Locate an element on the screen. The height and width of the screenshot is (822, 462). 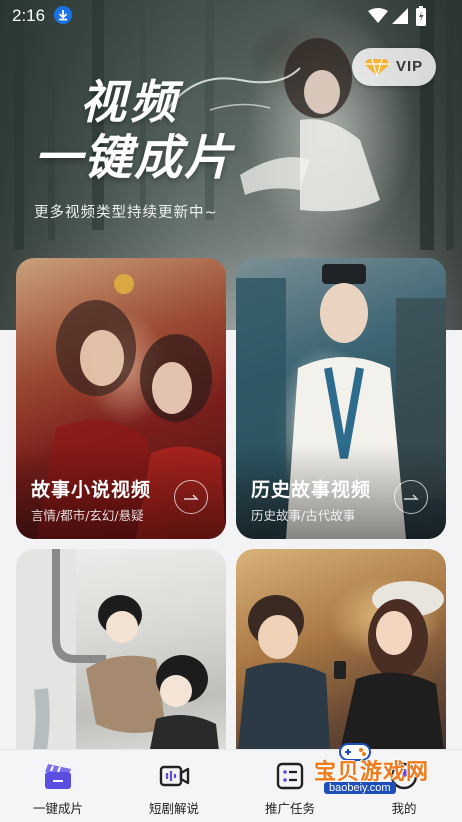
clapperboard-icon is located at coordinates (58, 776).